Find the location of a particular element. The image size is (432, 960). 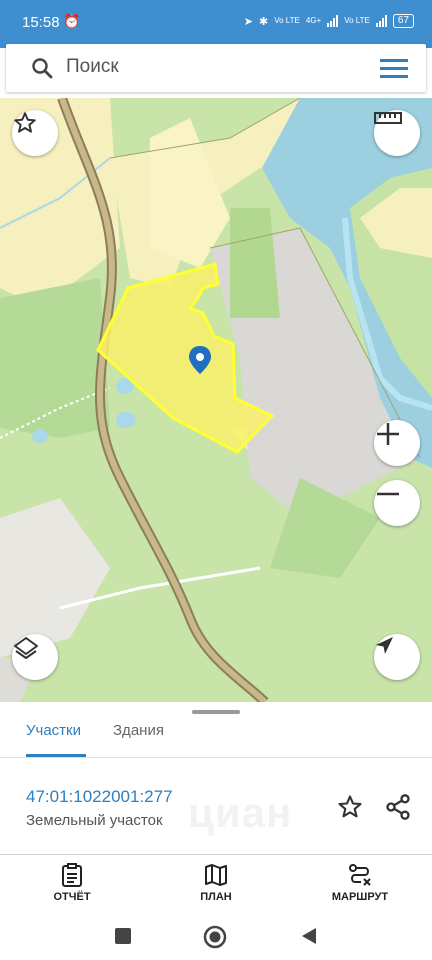

layers-button is located at coordinates (35, 657).